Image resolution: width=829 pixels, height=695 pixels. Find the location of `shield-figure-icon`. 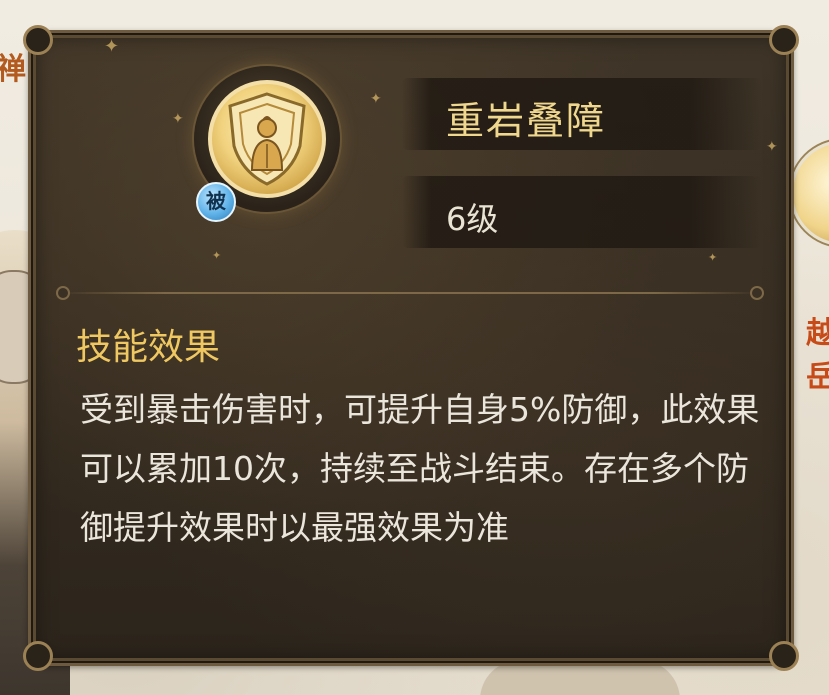

shield-figure-icon is located at coordinates (267, 139).